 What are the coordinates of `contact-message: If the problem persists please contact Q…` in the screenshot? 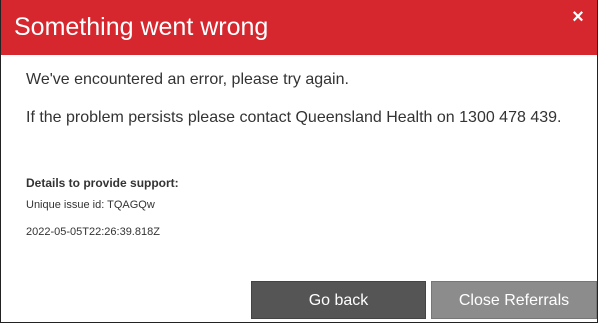 It's located at (294, 117).